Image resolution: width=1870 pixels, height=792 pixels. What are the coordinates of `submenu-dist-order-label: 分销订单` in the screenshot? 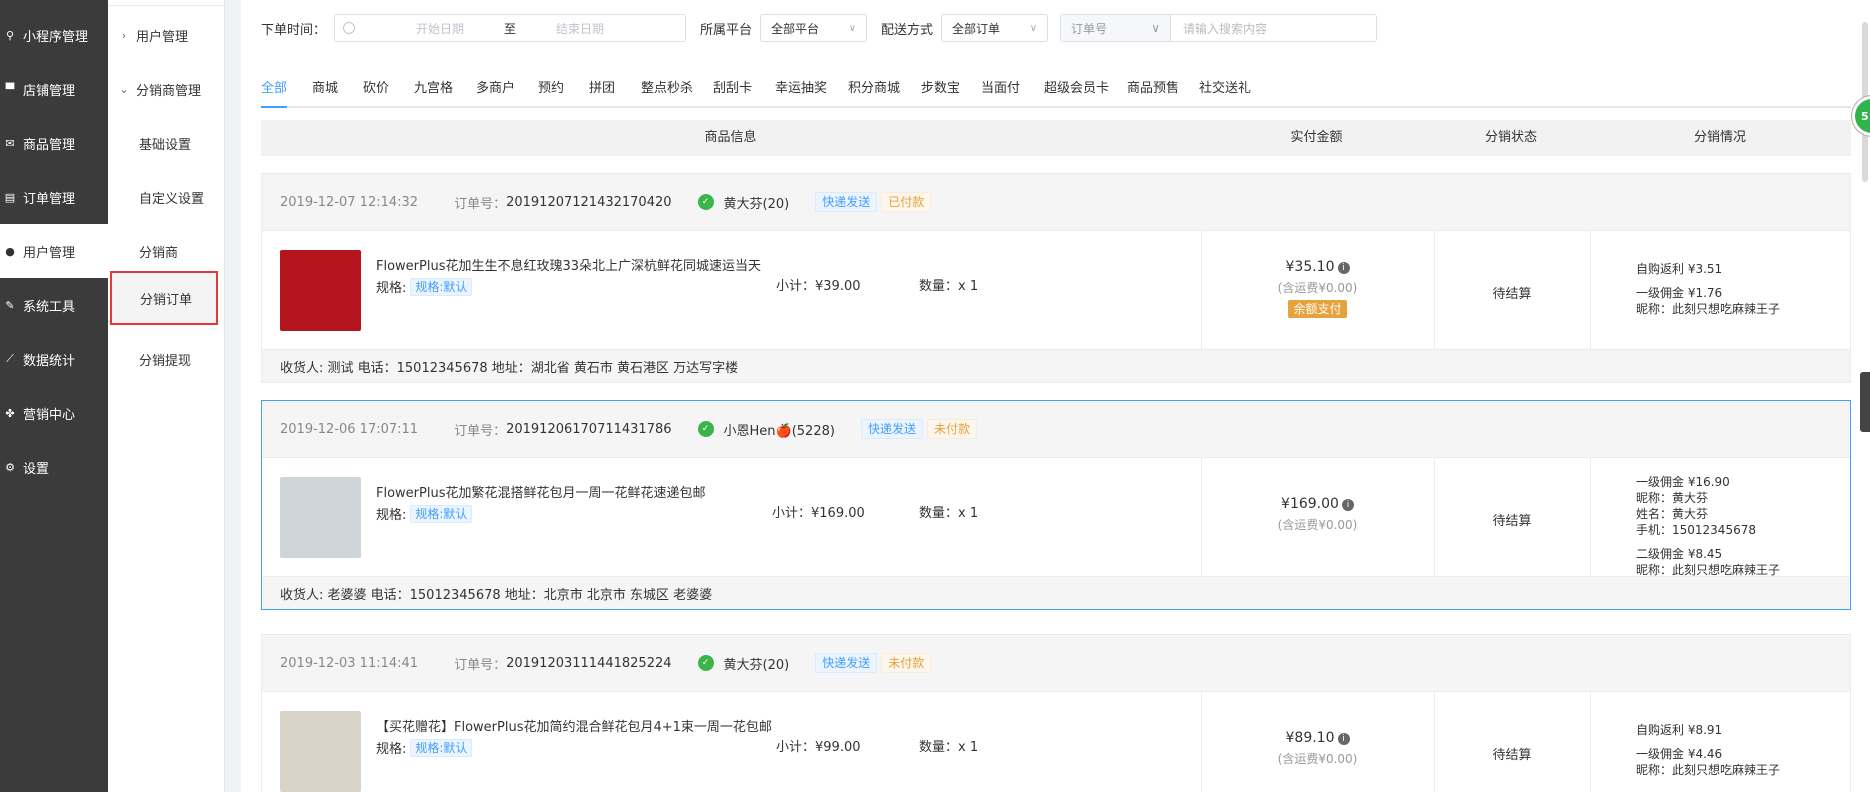 It's located at (166, 300).